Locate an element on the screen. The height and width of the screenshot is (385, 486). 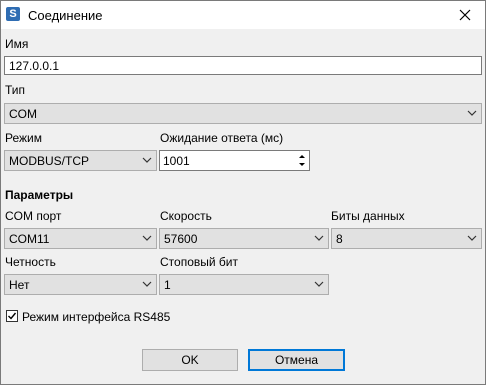
spin-arrows-icon is located at coordinates (302, 160).